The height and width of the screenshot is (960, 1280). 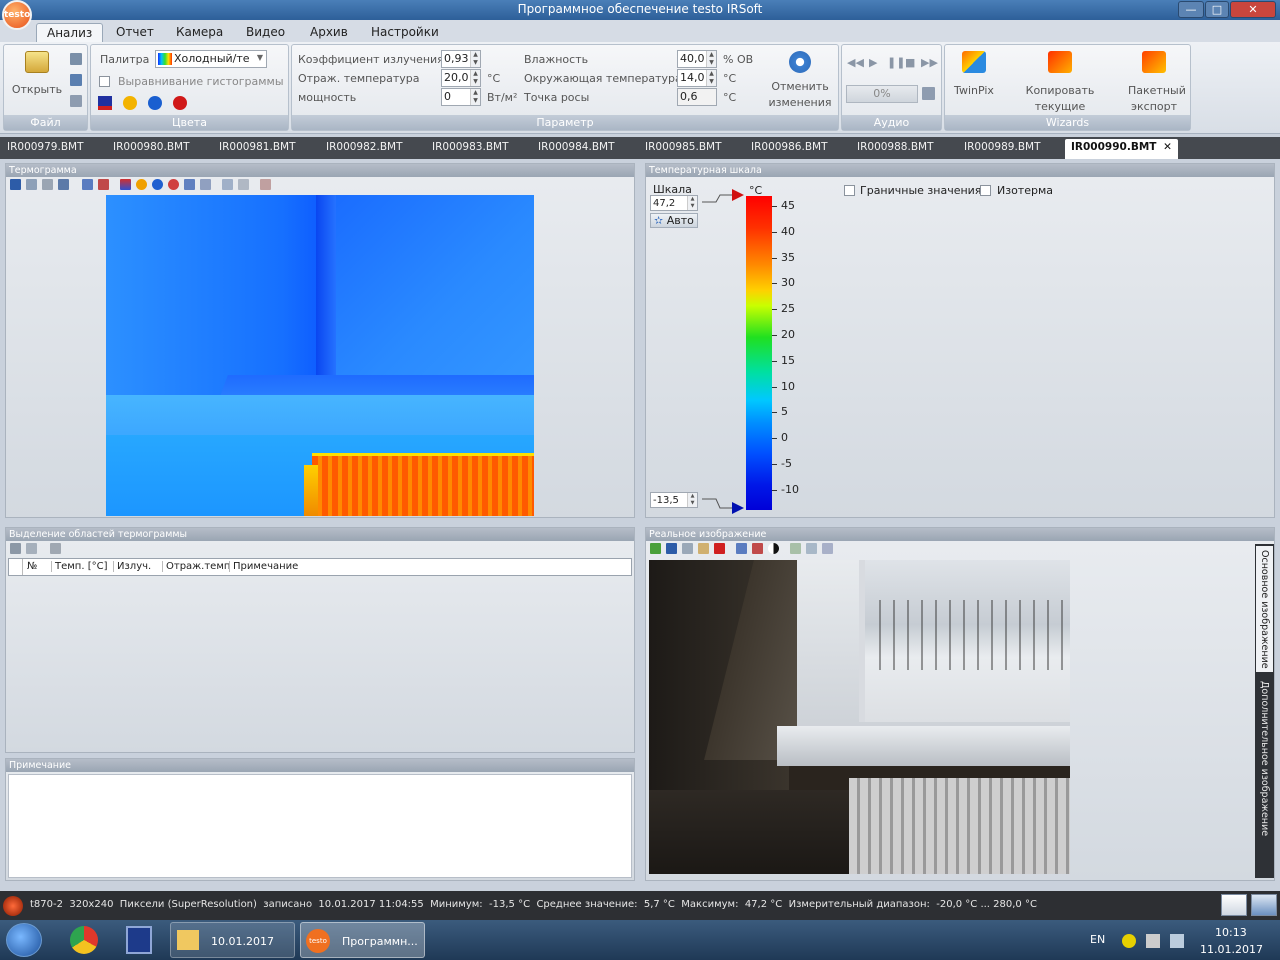 What do you see at coordinates (24, 940) in the screenshot?
I see `start-button` at bounding box center [24, 940].